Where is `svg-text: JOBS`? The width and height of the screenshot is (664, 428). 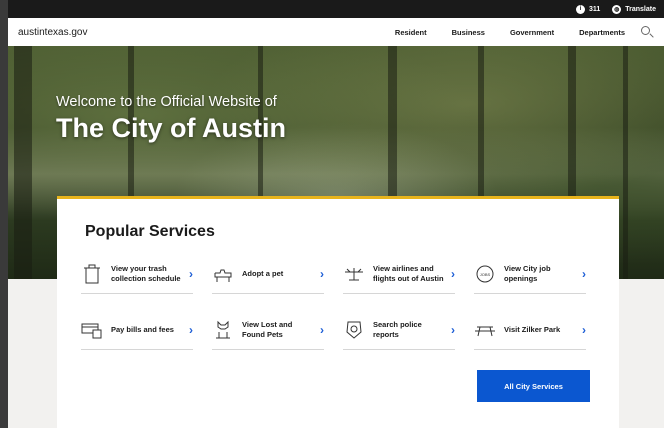 svg-text: JOBS is located at coordinates (485, 274).